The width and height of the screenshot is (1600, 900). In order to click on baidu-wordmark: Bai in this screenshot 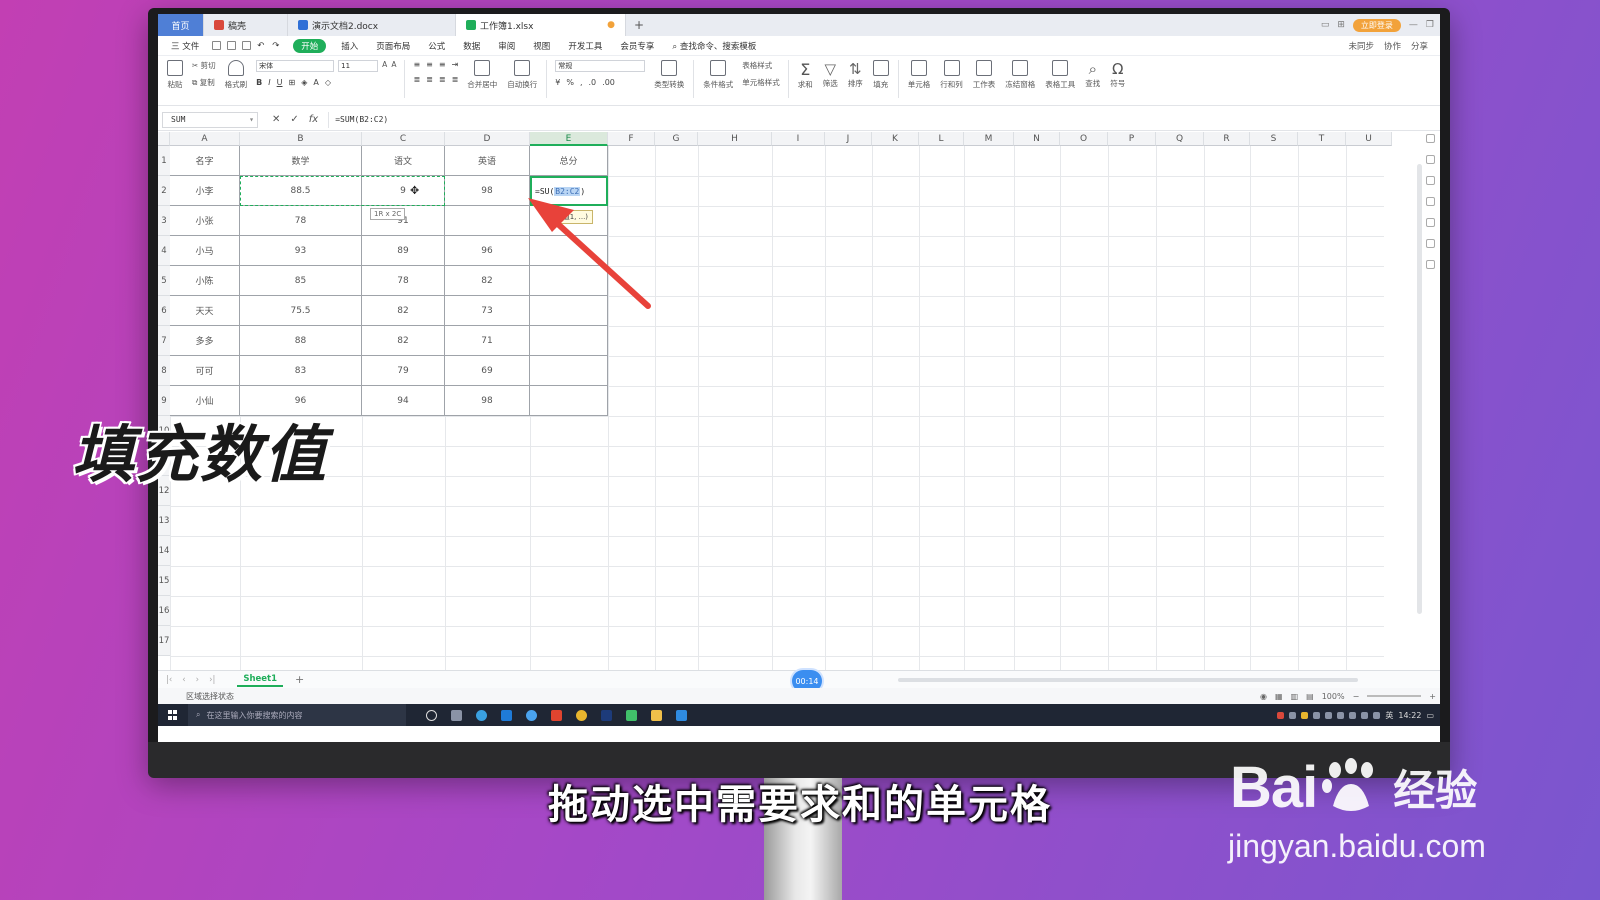, I will do `click(1274, 787)`.